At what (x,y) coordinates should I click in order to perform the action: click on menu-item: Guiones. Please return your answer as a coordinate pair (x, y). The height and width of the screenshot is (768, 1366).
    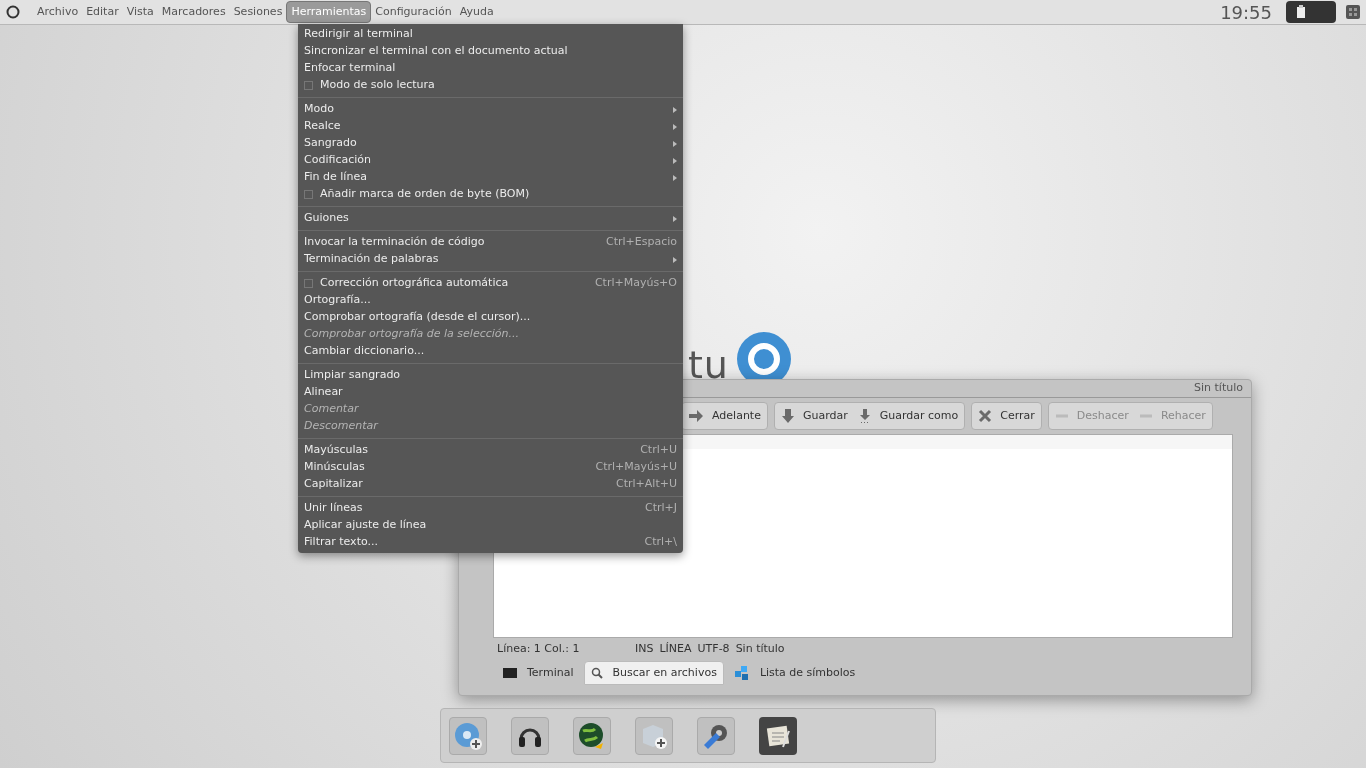
    Looking at the image, I should click on (490, 218).